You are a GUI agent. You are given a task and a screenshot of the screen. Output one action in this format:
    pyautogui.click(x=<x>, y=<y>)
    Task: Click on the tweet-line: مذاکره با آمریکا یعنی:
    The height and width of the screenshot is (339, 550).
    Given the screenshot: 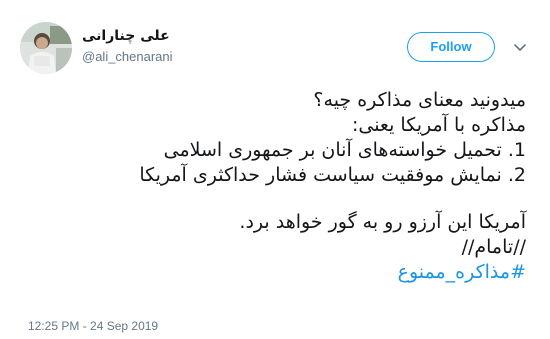 What is the action you would take?
    pyautogui.click(x=438, y=125)
    